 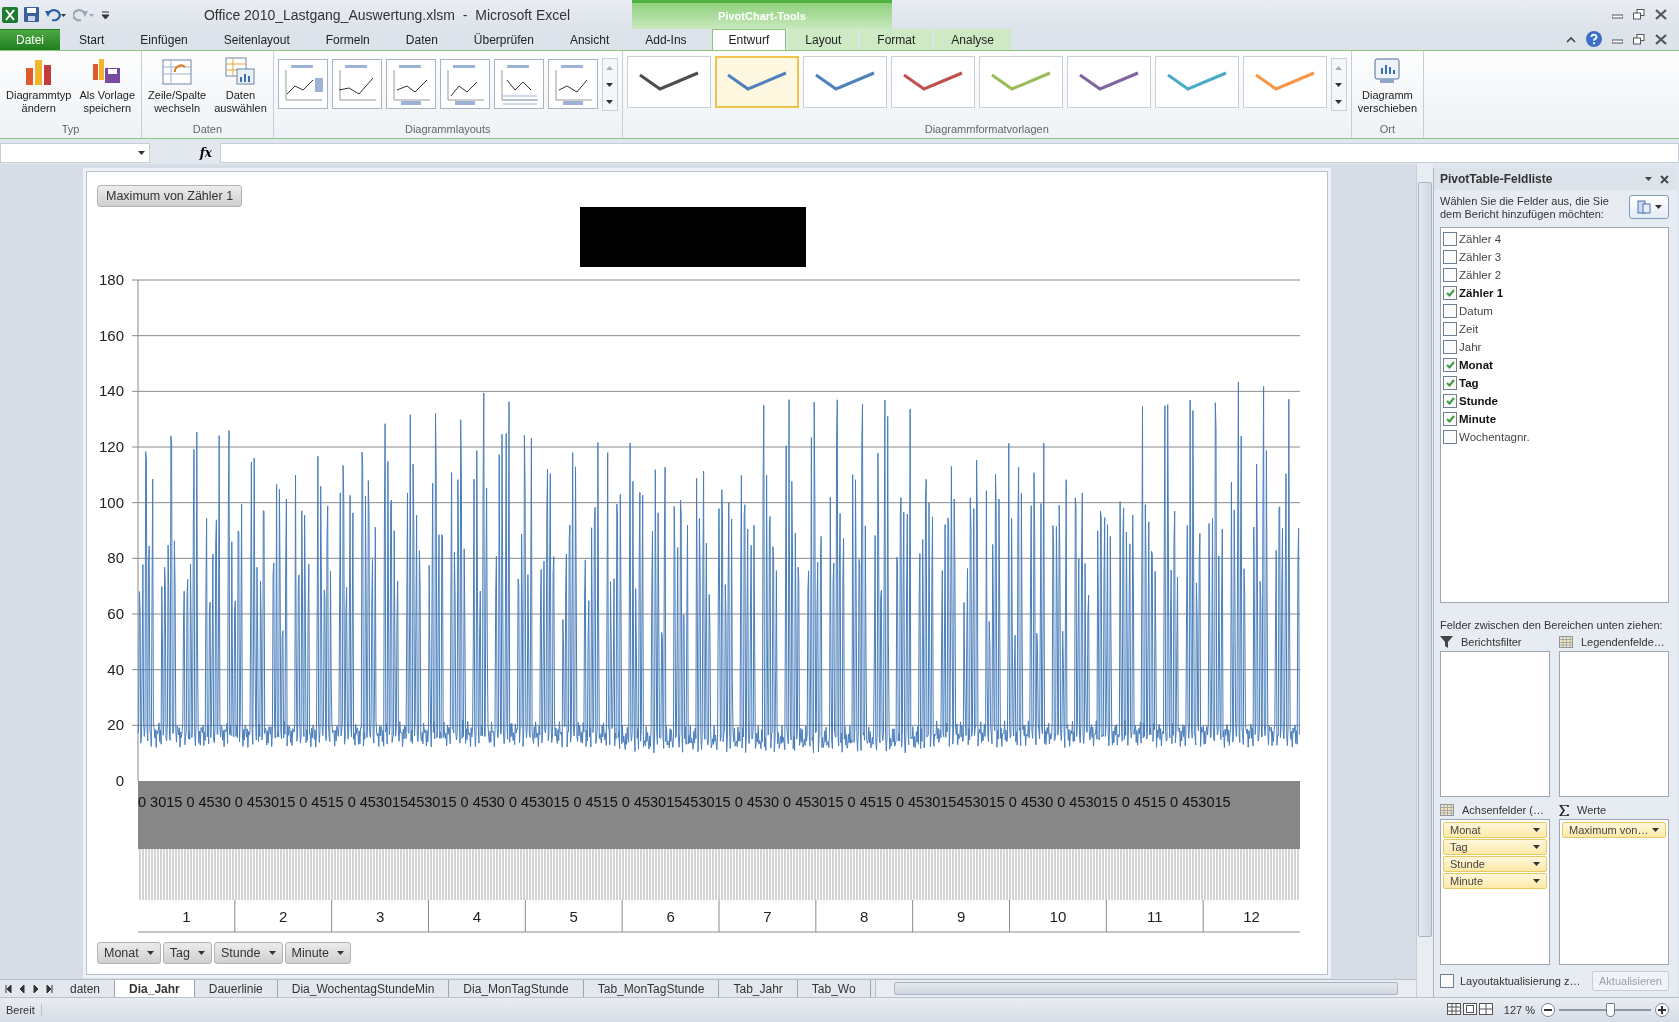 What do you see at coordinates (1554, 383) in the screenshot?
I see `field-item: Tag` at bounding box center [1554, 383].